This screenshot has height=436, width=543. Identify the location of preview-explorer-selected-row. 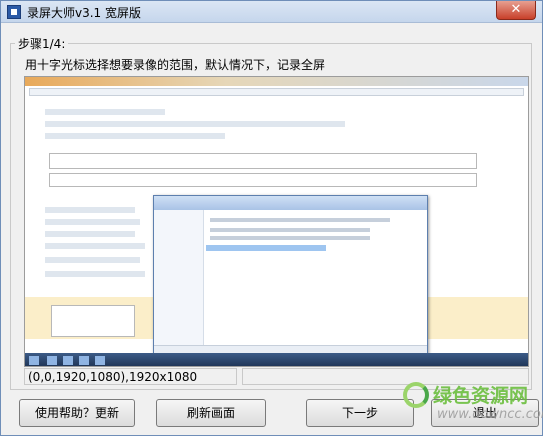
(266, 248).